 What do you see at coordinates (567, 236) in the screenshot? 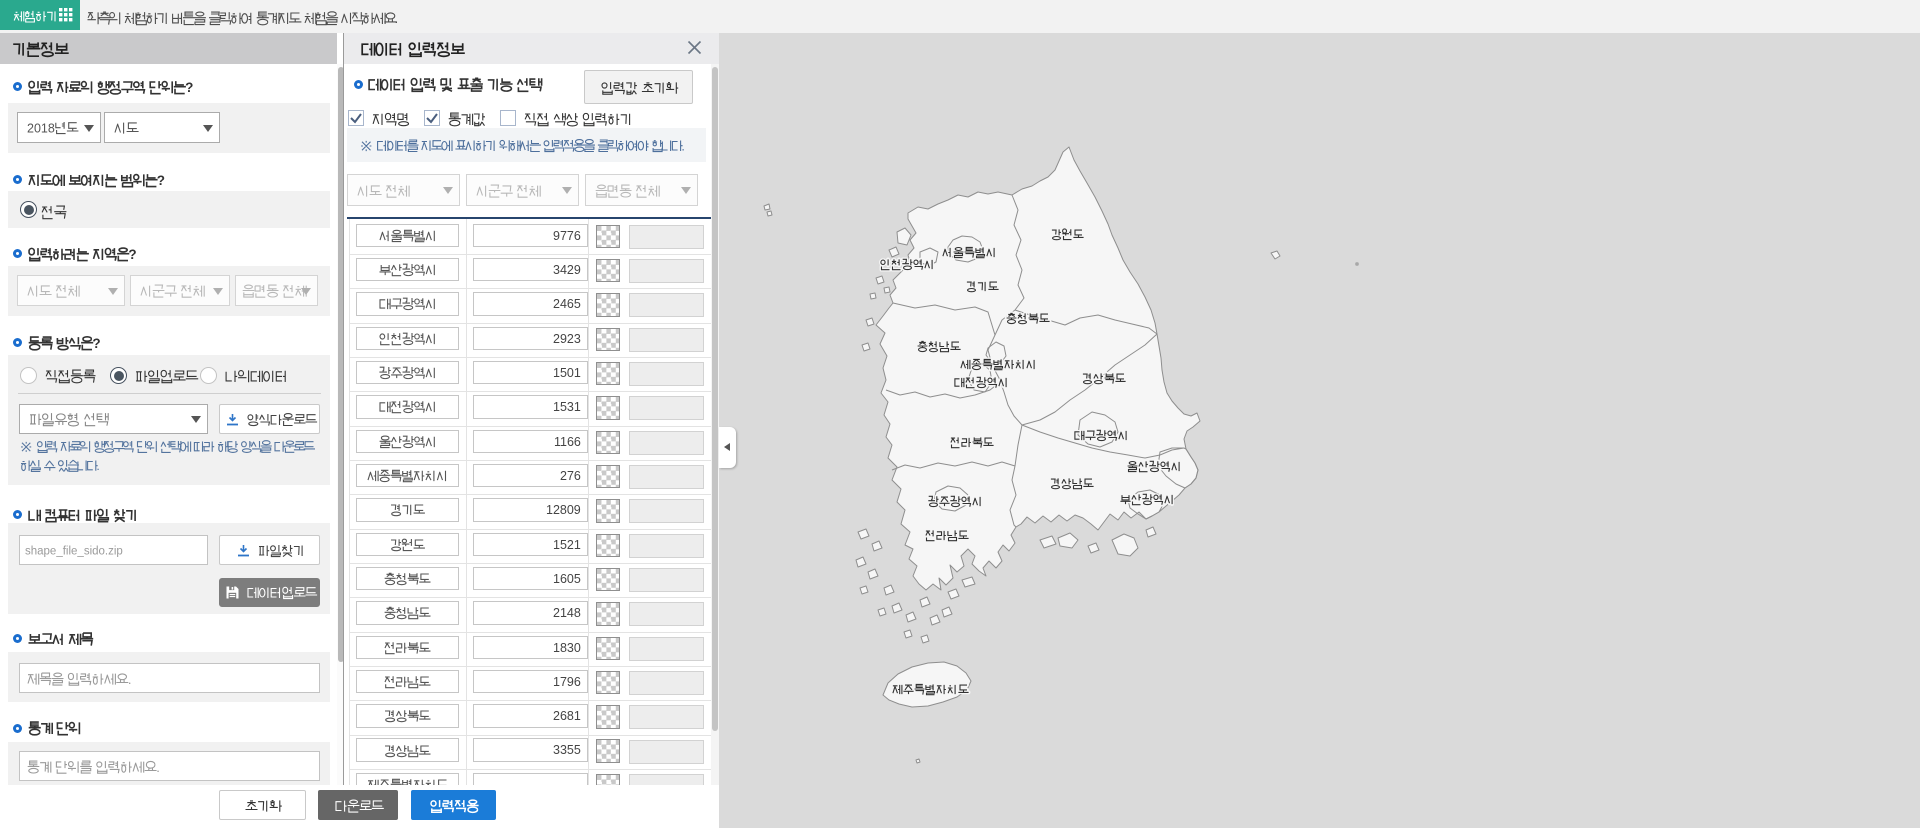
I see `svg-text: 9776` at bounding box center [567, 236].